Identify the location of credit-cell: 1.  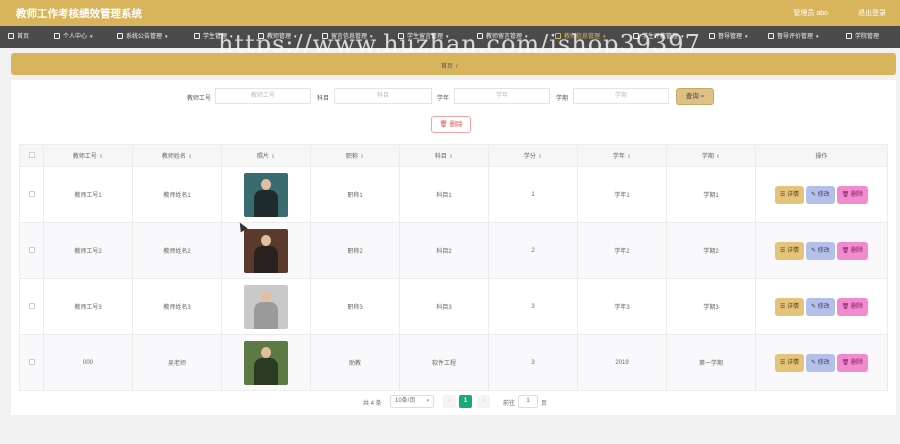
(533, 194).